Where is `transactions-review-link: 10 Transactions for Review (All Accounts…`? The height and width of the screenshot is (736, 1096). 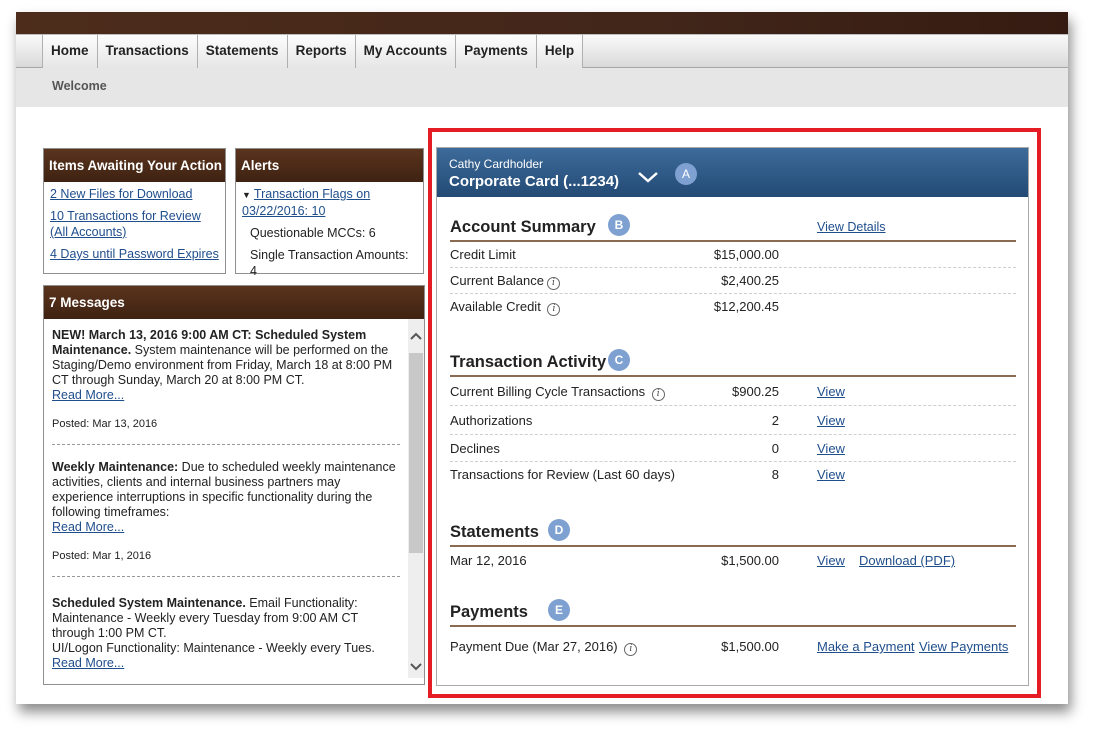
transactions-review-link: 10 Transactions for Review (All Accounts… is located at coordinates (134, 224).